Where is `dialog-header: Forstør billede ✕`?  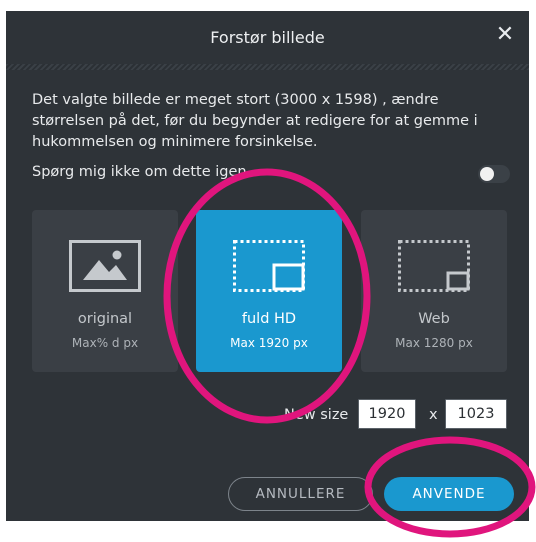 dialog-header: Forstør billede ✕ is located at coordinates (267, 37).